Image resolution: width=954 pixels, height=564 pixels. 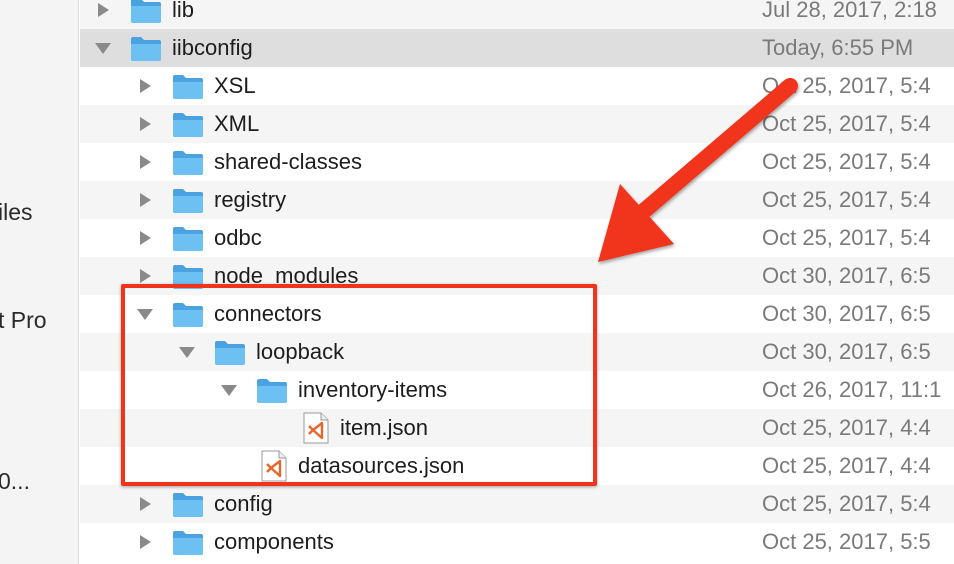 What do you see at coordinates (846, 503) in the screenshot?
I see `date-modified: Oct 25, 2017, 5:4` at bounding box center [846, 503].